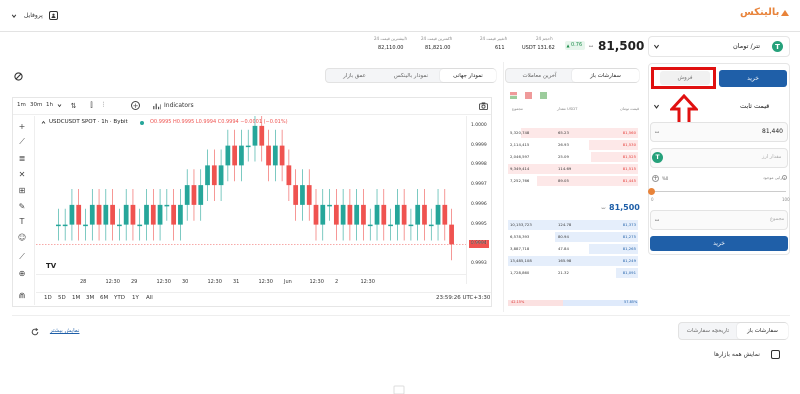 This screenshot has height=394, width=800. Describe the element at coordinates (719, 46) in the screenshot. I see `pair-selector` at that location.